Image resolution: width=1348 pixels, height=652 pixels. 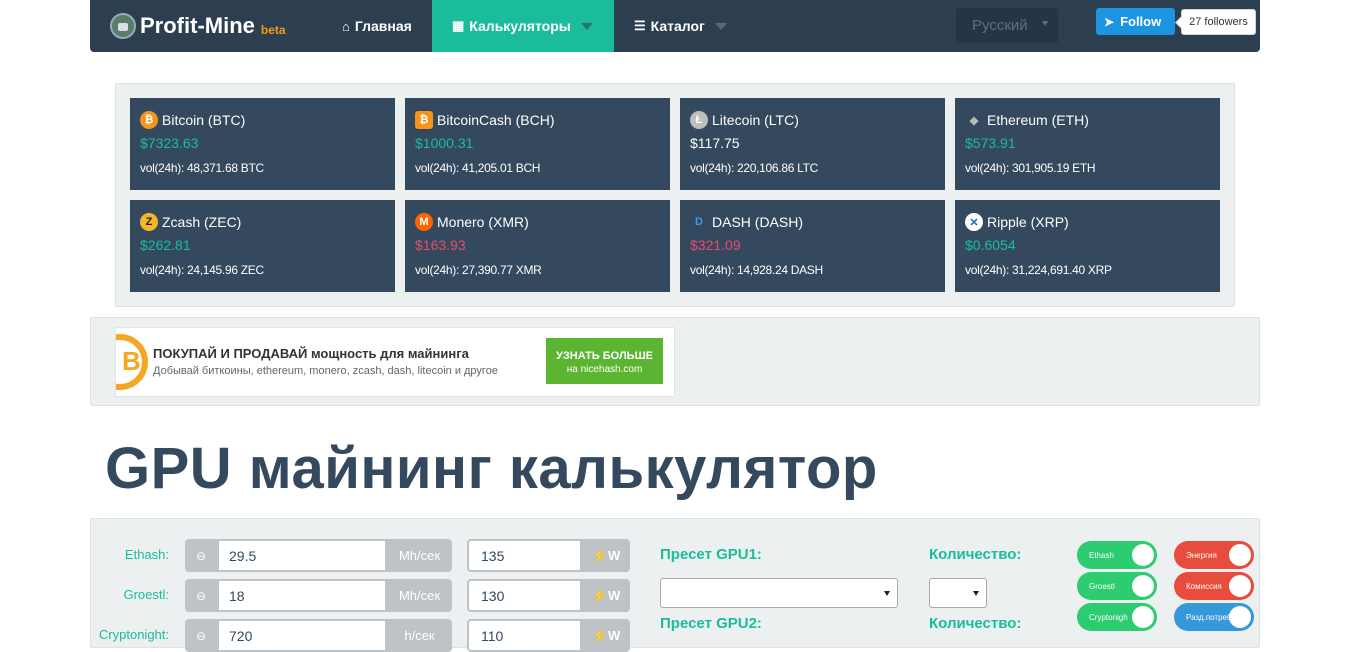 What do you see at coordinates (302, 555) in the screenshot?
I see `ethash-hashrate-input: 29.5` at bounding box center [302, 555].